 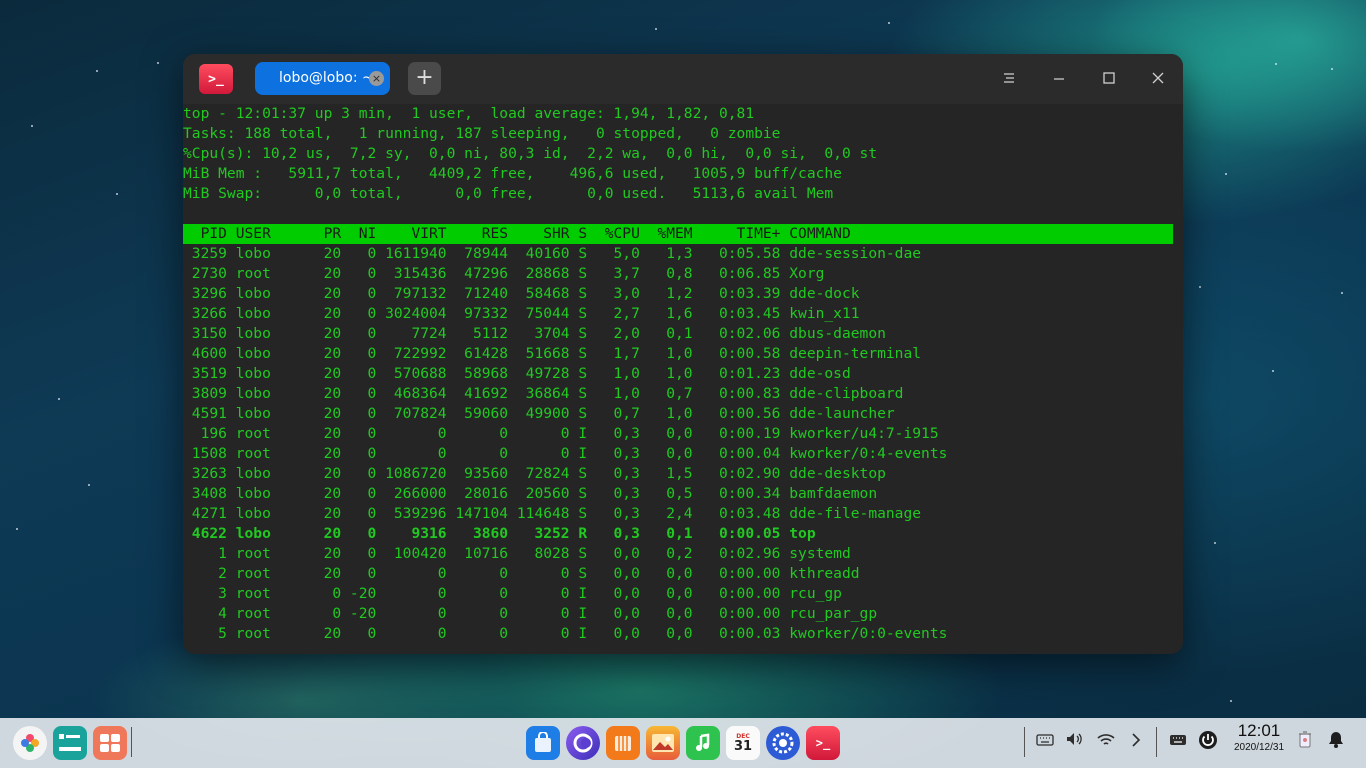 I want to click on terminal-icon: >_, so click(x=823, y=743).